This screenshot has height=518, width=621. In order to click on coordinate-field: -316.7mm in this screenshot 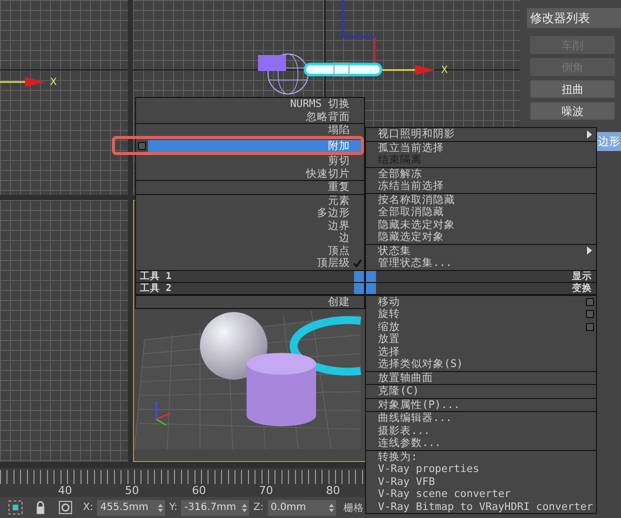, I will do `click(215, 508)`.